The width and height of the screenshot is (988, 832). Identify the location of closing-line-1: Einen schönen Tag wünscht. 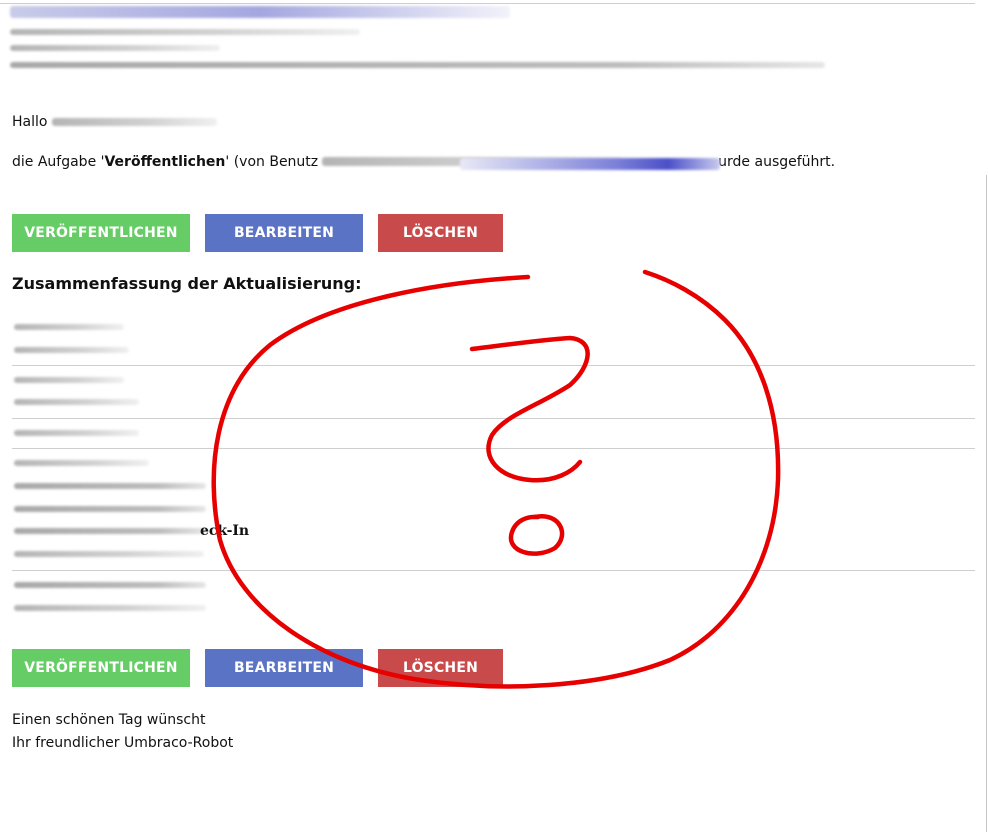
(109, 720).